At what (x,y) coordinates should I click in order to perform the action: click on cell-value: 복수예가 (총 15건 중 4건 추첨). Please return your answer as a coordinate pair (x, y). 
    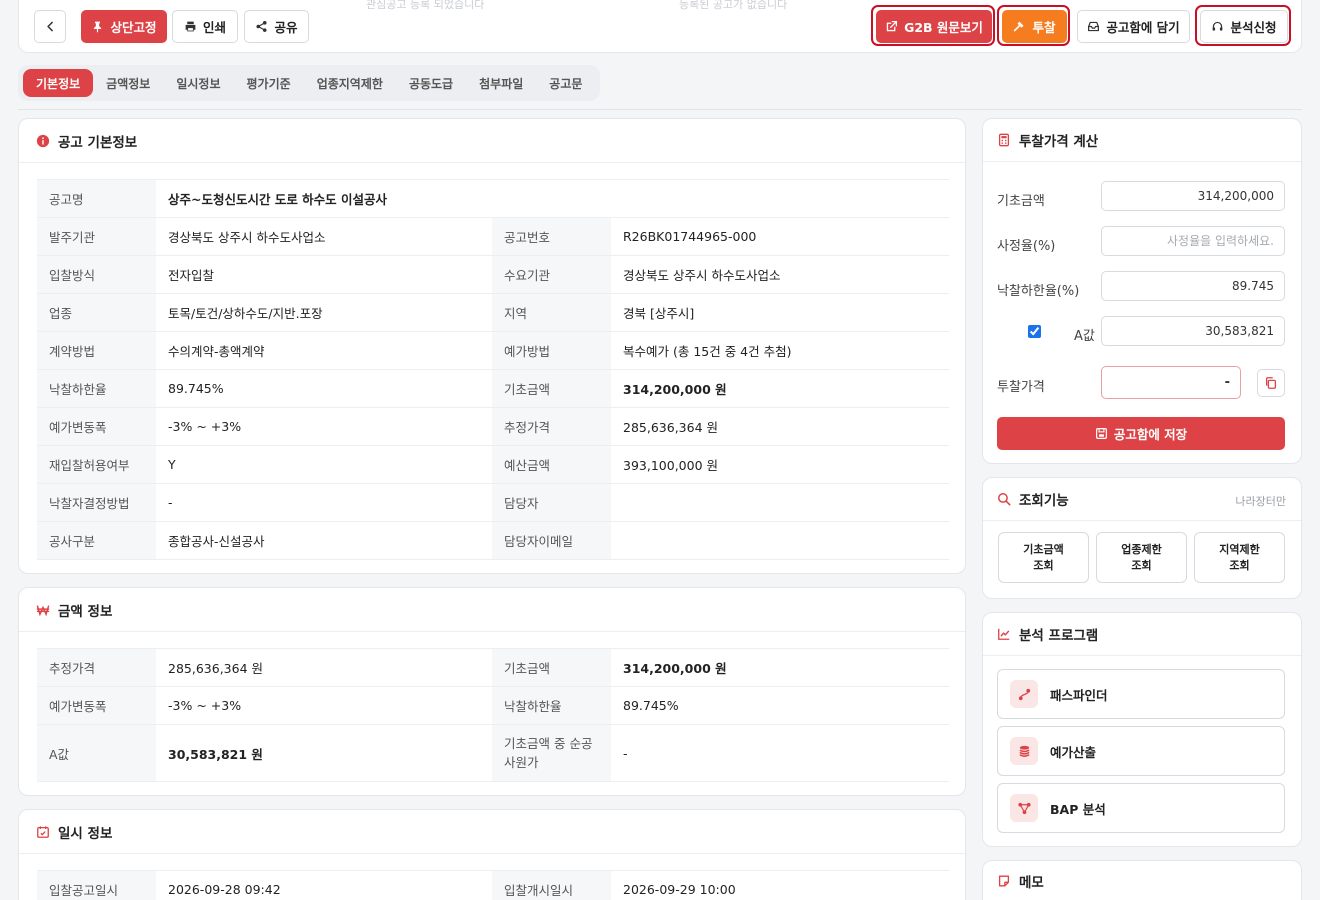
    Looking at the image, I should click on (780, 350).